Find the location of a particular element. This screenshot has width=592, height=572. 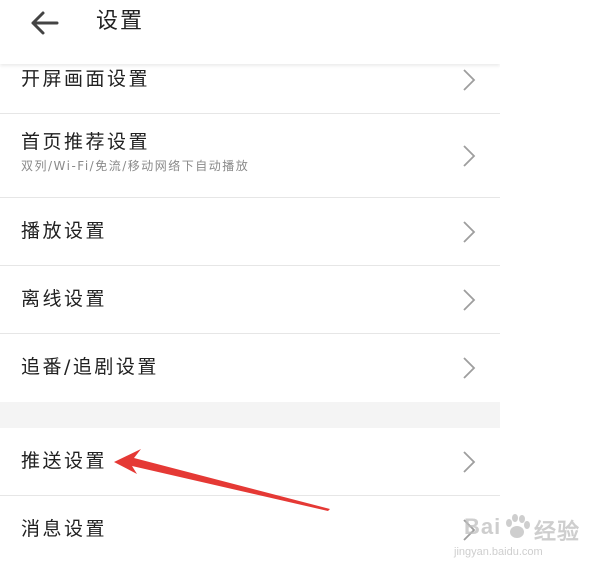

watermark-url: jingyan.baidu.com is located at coordinates (498, 552).